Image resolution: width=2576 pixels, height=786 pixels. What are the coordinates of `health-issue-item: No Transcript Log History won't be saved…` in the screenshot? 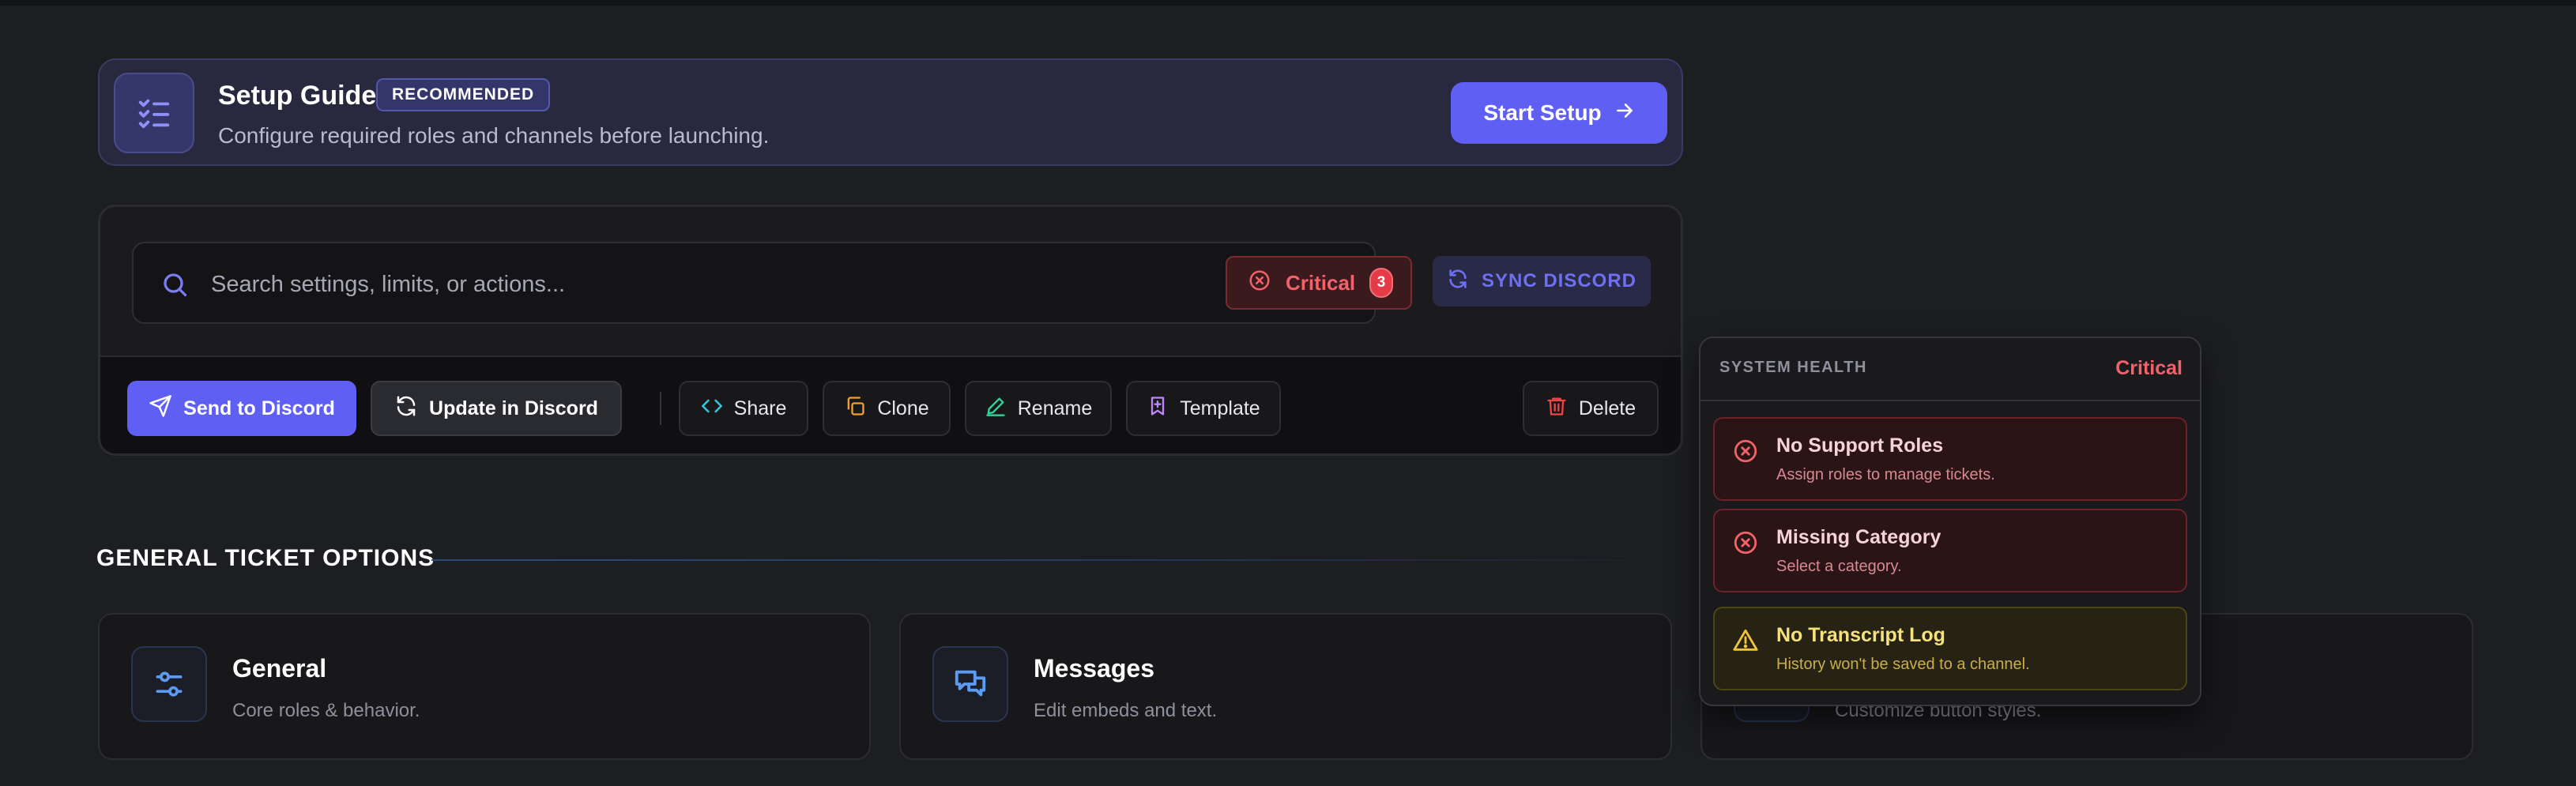 It's located at (1950, 648).